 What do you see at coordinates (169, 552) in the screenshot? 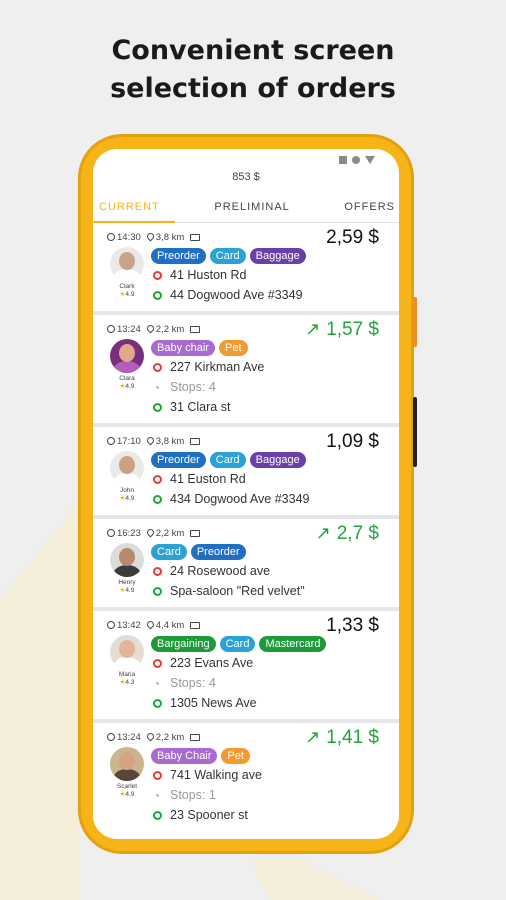
I see `order-tag: Card` at bounding box center [169, 552].